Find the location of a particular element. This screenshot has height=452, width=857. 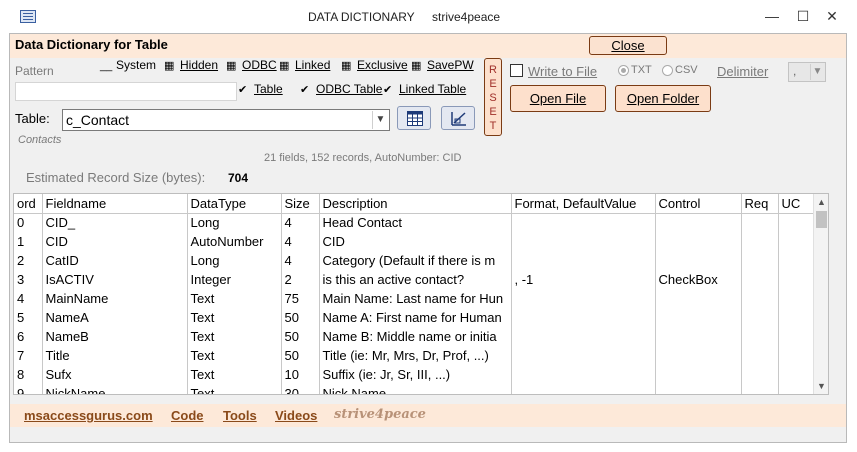

code-link: Code is located at coordinates (187, 415).